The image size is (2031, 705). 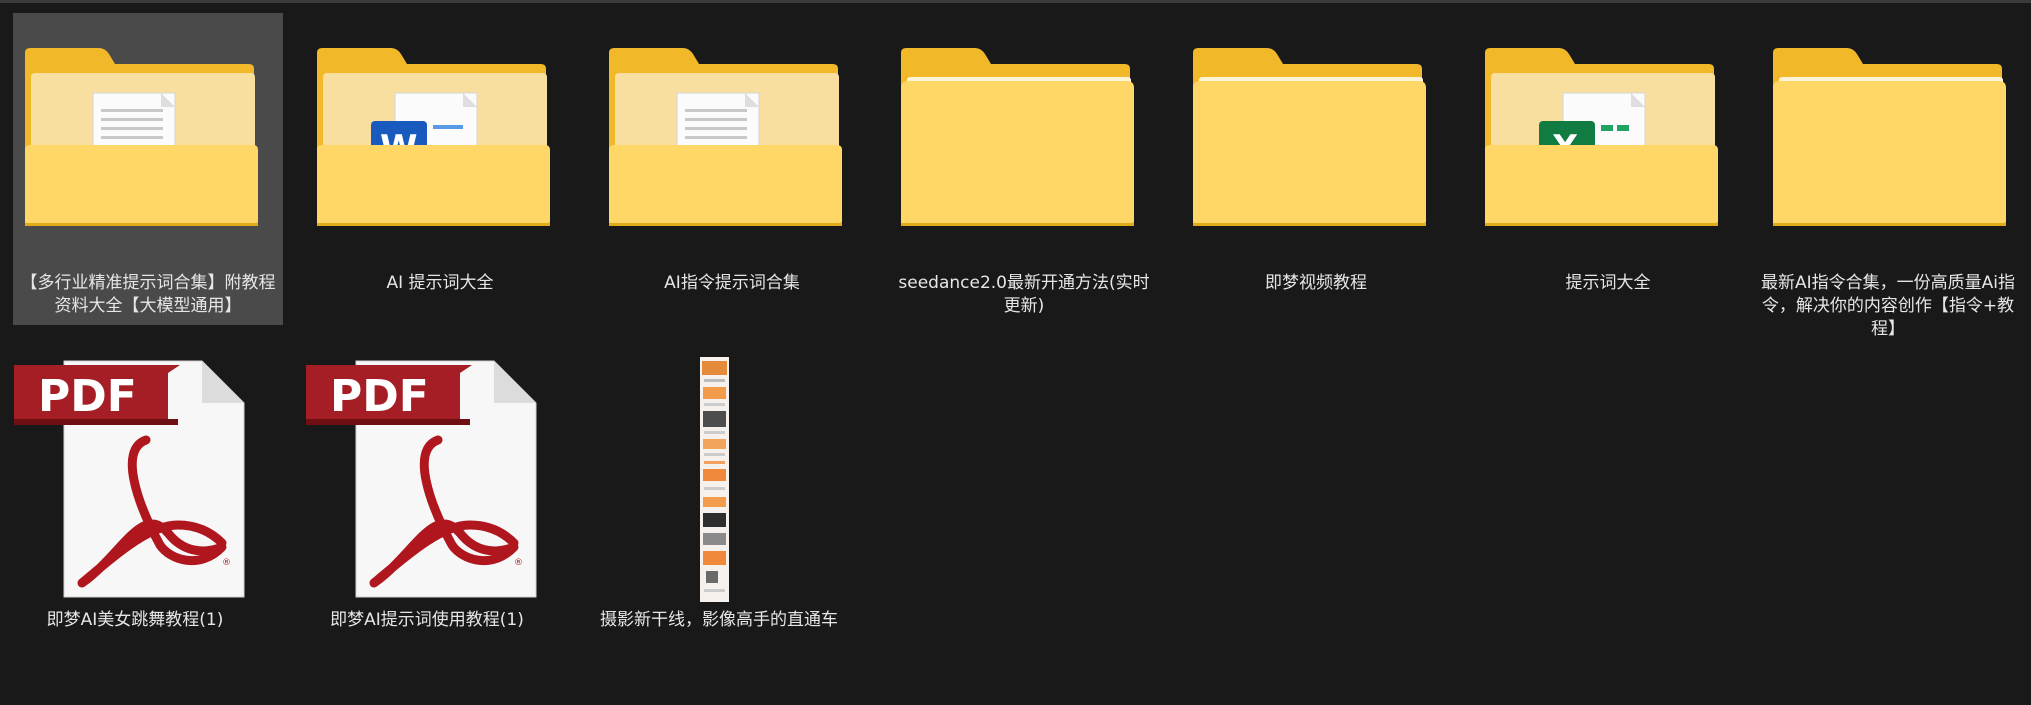 I want to click on file-item-folder-4: seedance2.0最新开通方法(实时更新), so click(x=1024, y=169).